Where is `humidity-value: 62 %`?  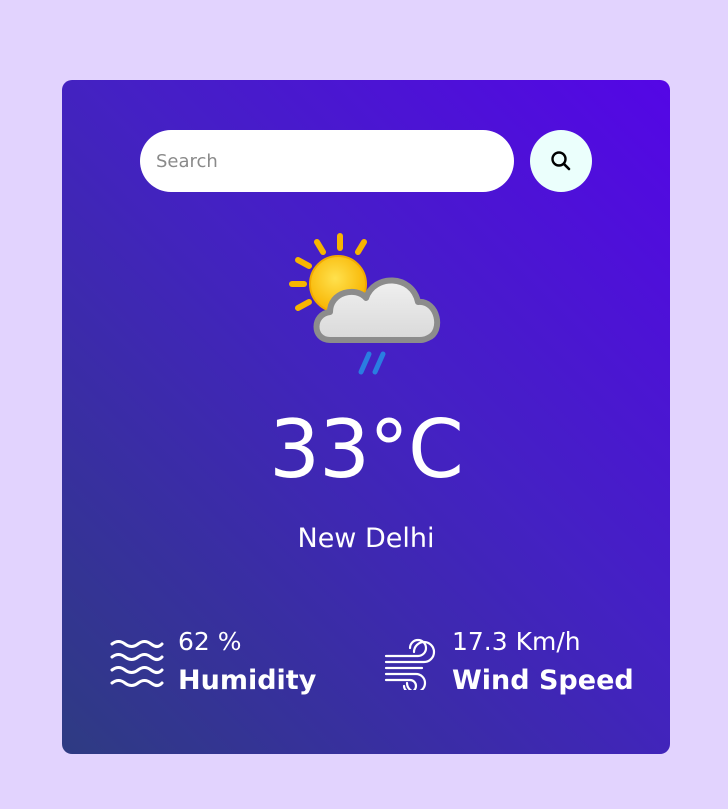
humidity-value: 62 % is located at coordinates (210, 641).